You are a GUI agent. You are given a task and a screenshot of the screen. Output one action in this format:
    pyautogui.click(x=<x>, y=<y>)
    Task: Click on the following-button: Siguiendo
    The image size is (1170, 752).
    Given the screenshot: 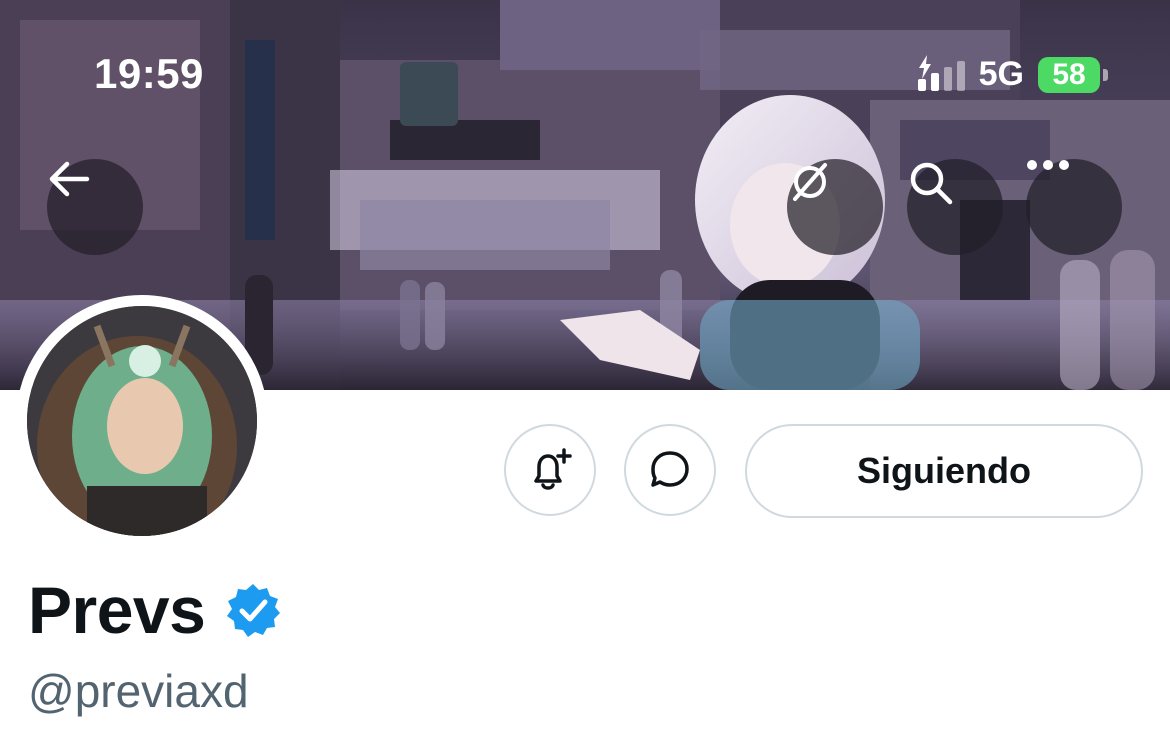 What is the action you would take?
    pyautogui.click(x=944, y=471)
    